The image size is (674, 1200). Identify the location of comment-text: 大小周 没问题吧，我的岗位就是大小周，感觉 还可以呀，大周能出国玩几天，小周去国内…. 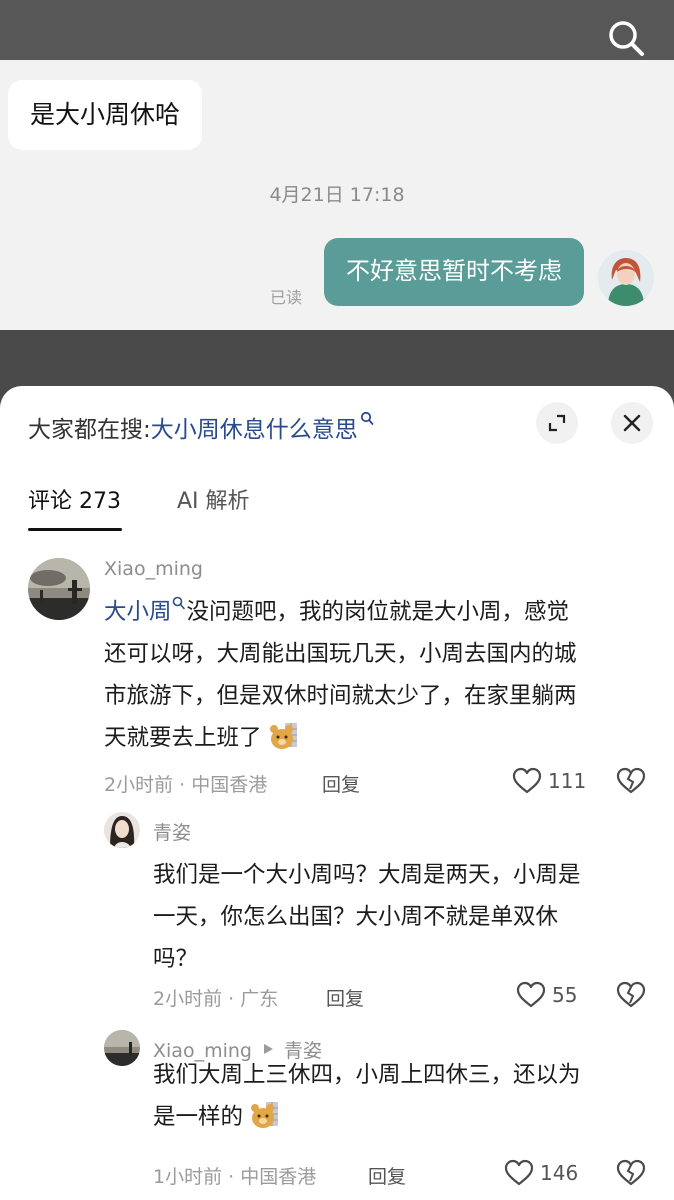
(384, 675).